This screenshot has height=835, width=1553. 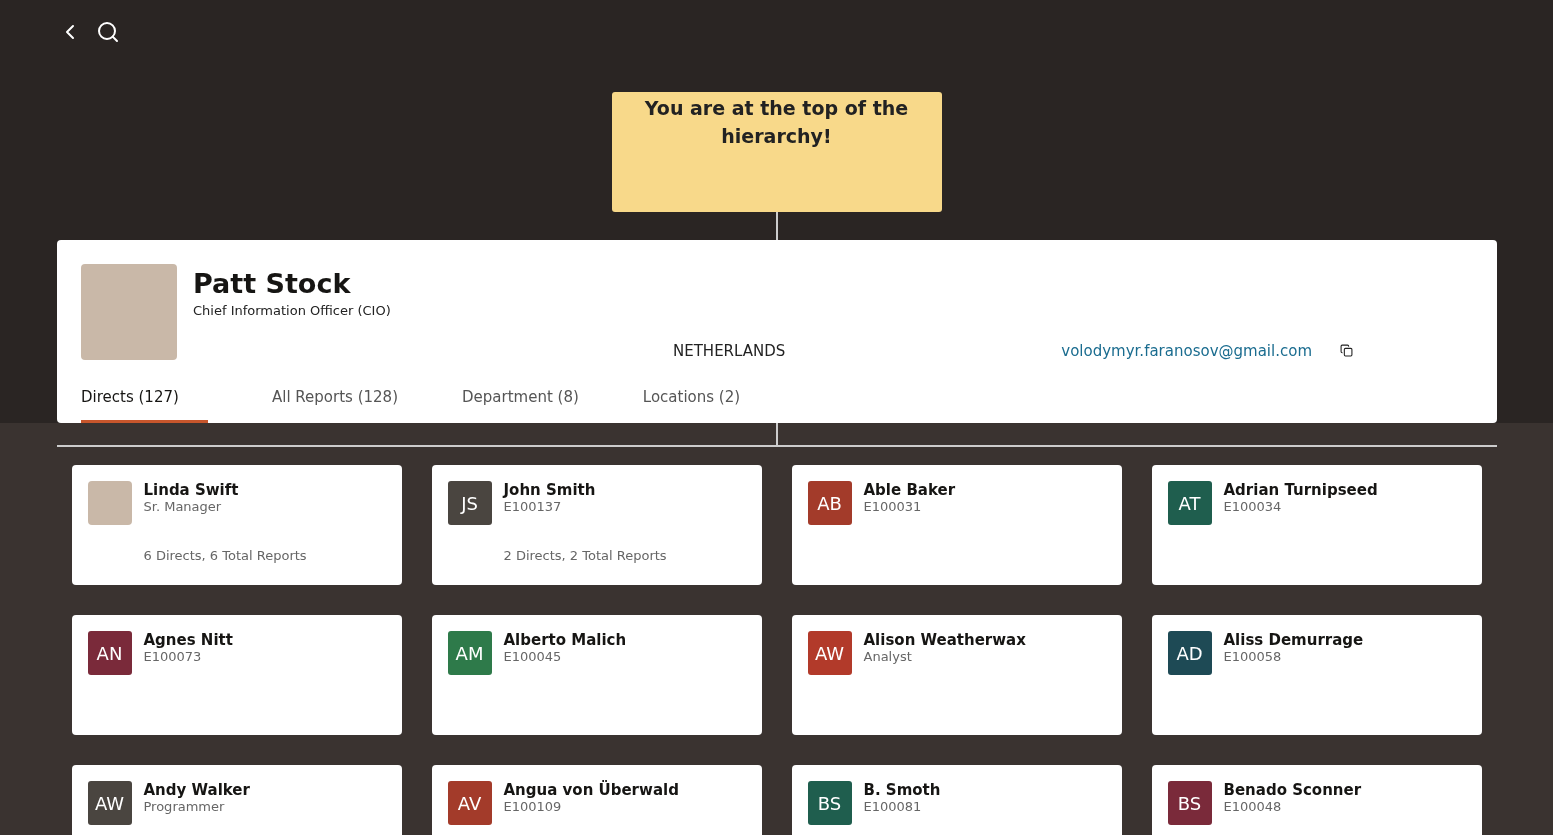 I want to click on employee-name: Adrian Turnipseed, so click(x=1300, y=490).